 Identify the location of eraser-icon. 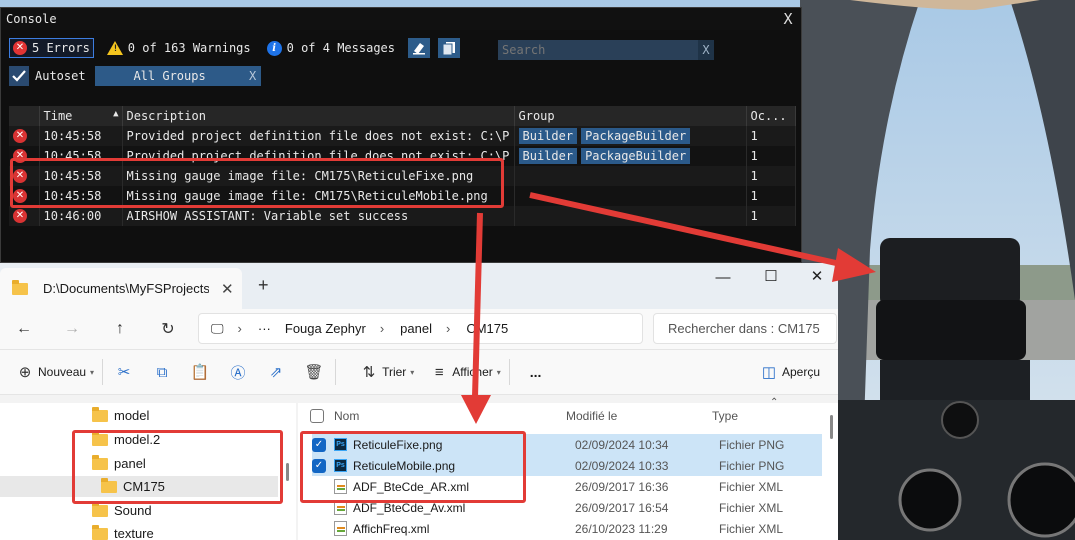
(419, 49).